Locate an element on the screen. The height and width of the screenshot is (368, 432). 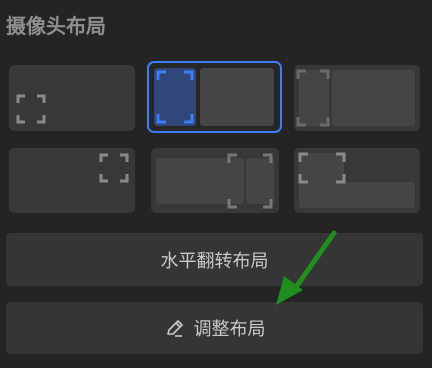
flip-layout-button: 水平翻转布局 is located at coordinates (214, 259).